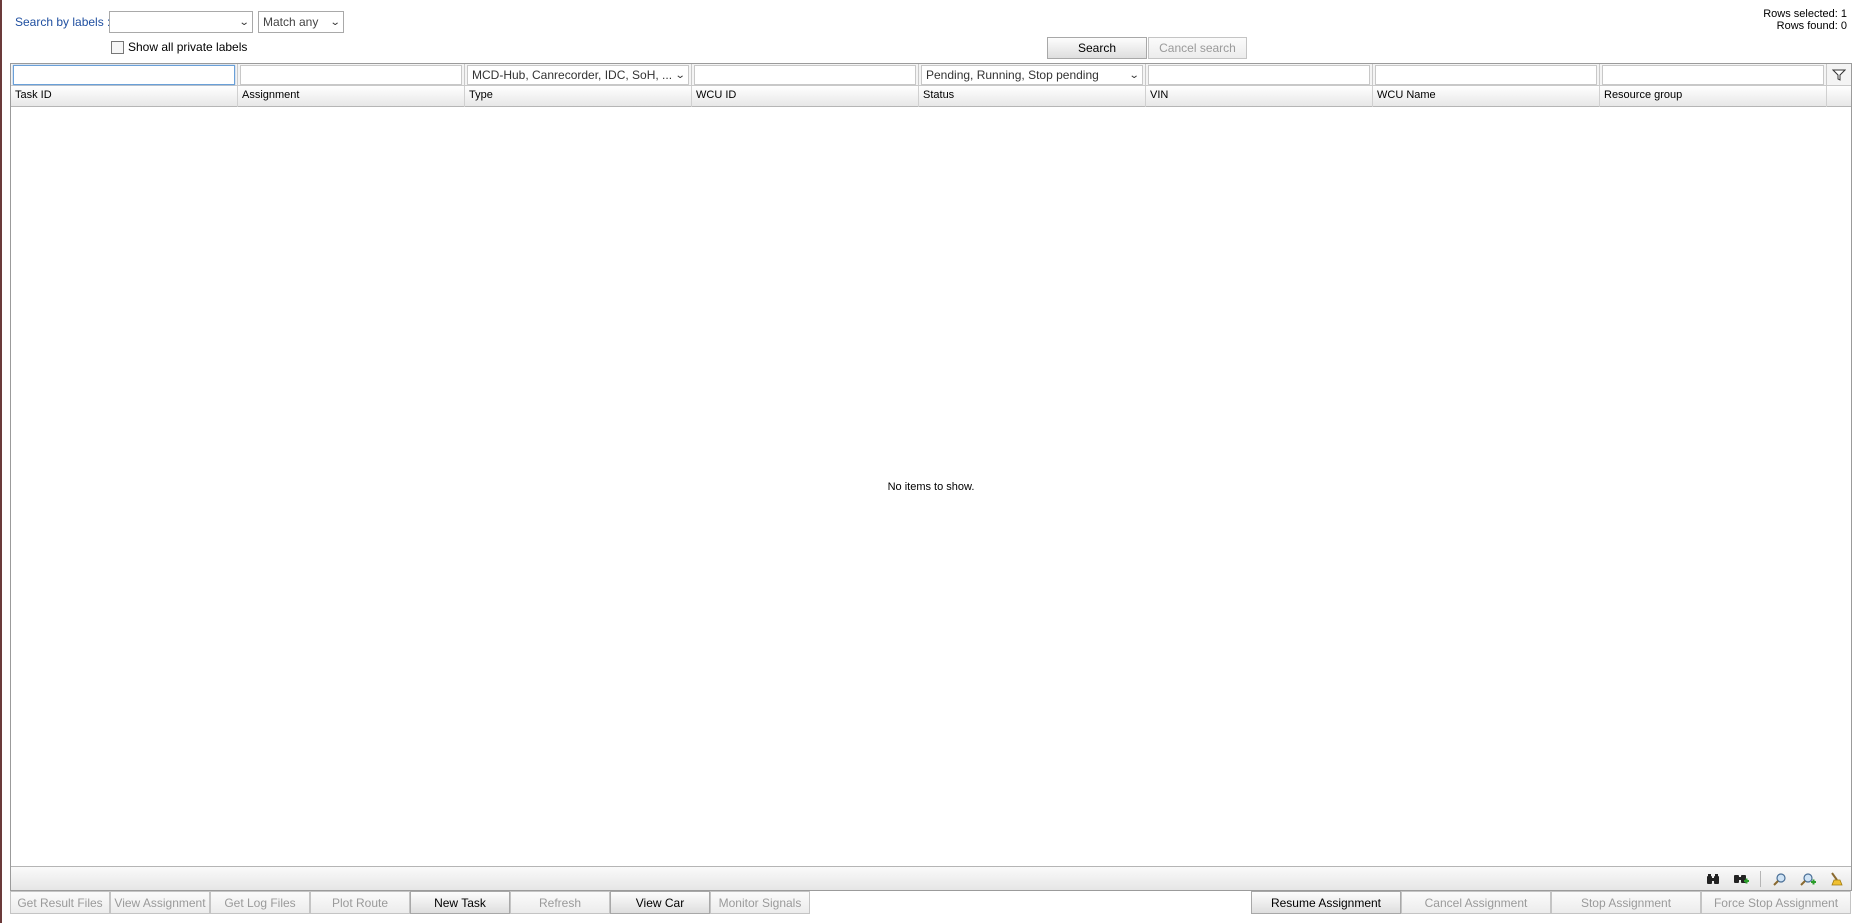 The width and height of the screenshot is (1855, 923). Describe the element at coordinates (1259, 96) in the screenshot. I see `column-header-vin: VIN` at that location.